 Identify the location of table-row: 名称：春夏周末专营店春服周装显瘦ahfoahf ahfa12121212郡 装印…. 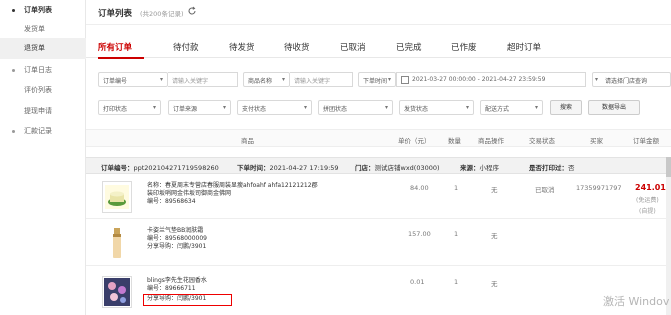
(378, 196).